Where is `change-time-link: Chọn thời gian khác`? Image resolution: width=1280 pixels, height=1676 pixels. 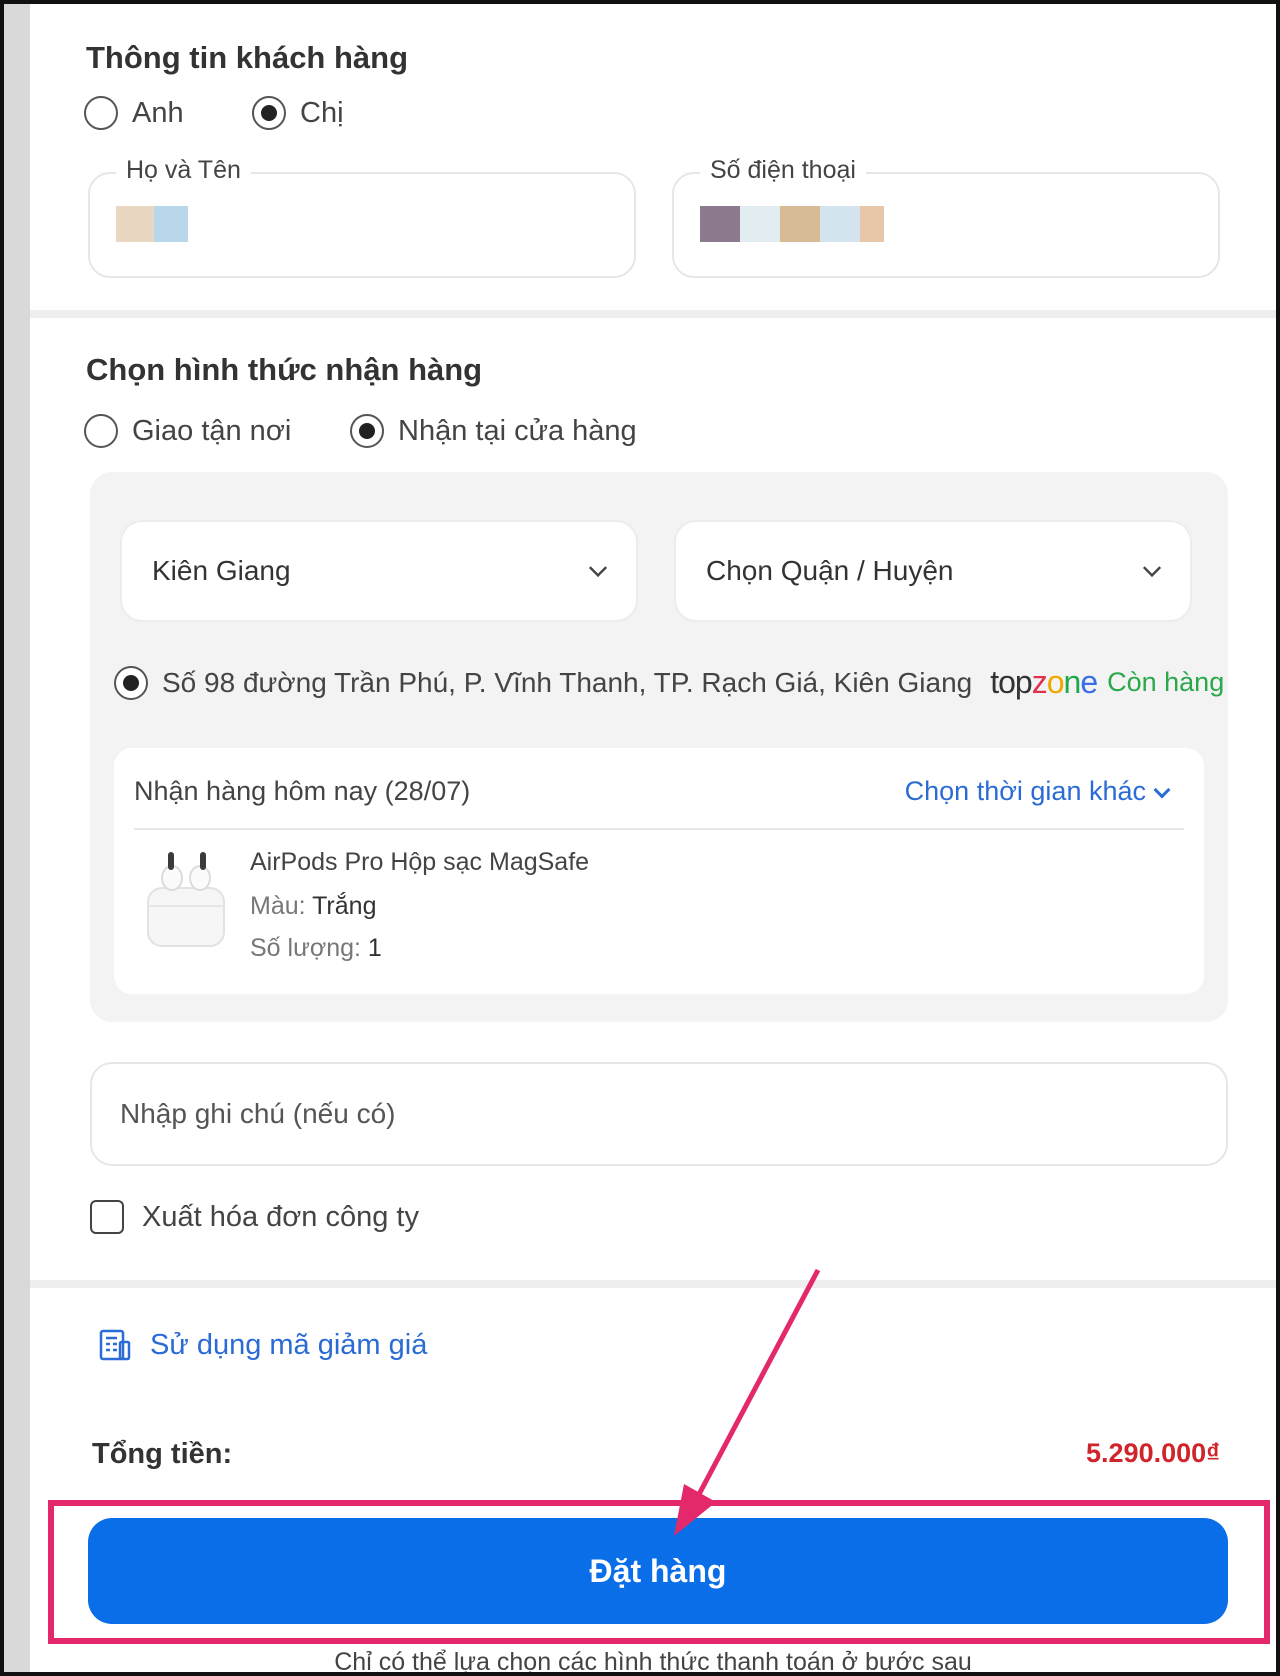 change-time-link: Chọn thời gian khác is located at coordinates (1025, 791).